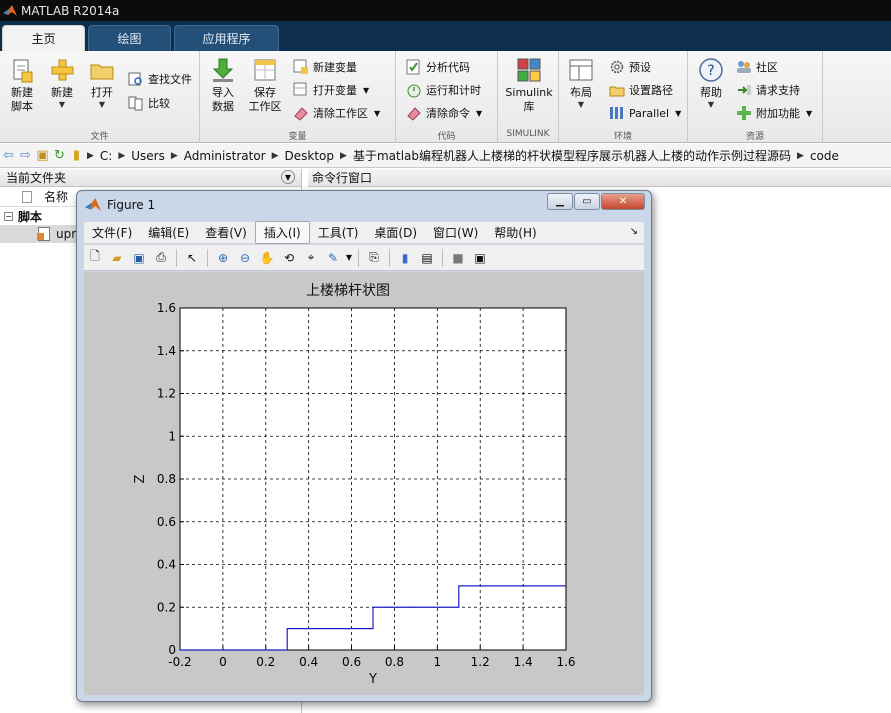 The height and width of the screenshot is (713, 891). Describe the element at coordinates (22, 85) in the screenshot. I see `new-script-button: 新建 脚本` at that location.